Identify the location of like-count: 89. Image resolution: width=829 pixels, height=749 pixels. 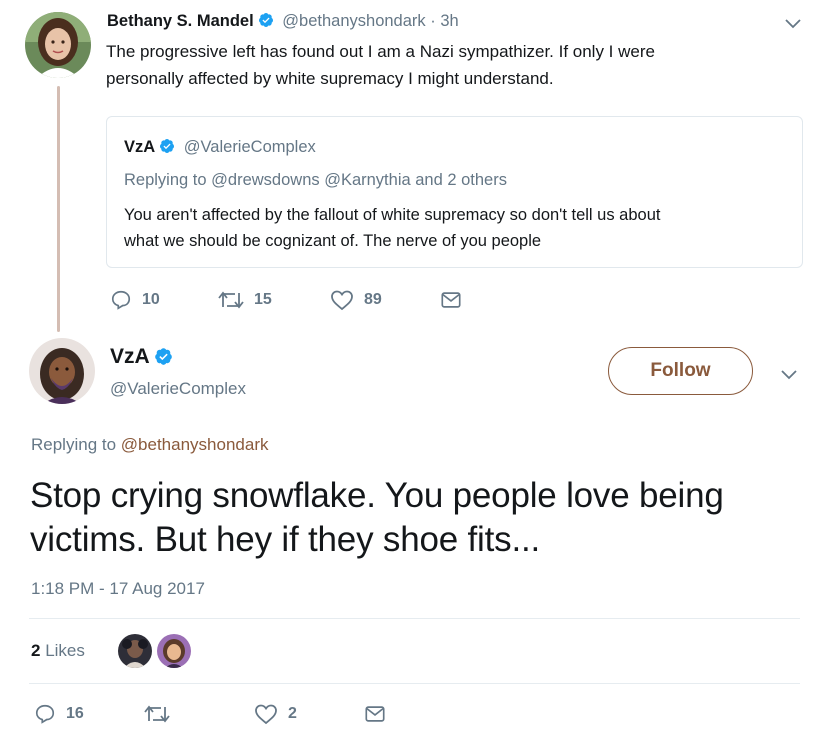
(373, 299).